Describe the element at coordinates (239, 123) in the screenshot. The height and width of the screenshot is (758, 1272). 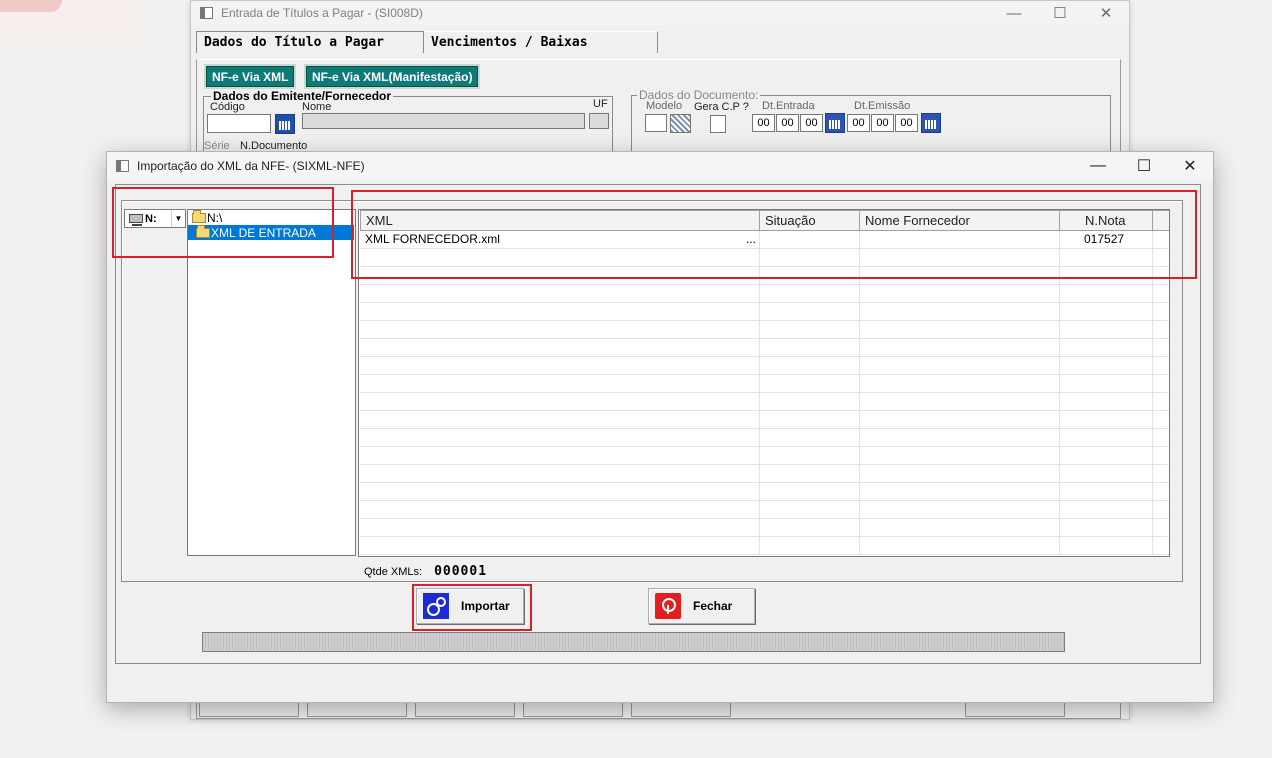
I see `codigo-field` at that location.